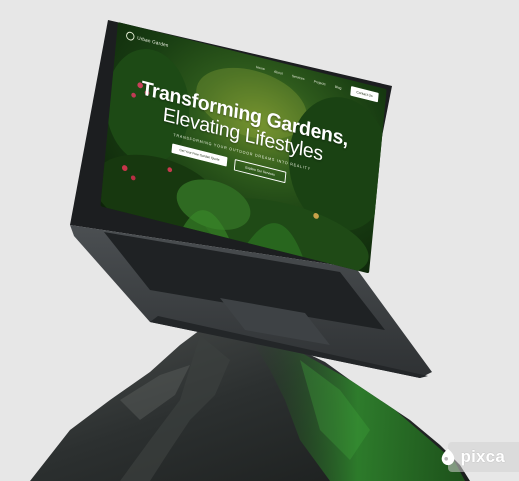 This screenshot has width=519, height=481. Describe the element at coordinates (338, 87) in the screenshot. I see `nav-link-blog: Blog` at that location.